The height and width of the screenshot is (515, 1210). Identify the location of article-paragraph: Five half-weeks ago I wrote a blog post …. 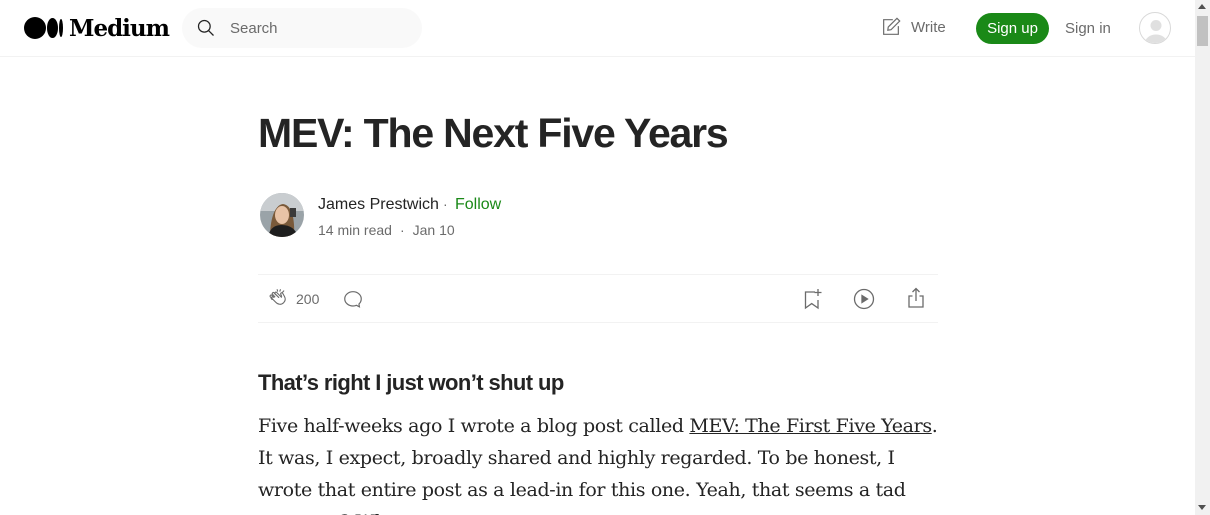
(599, 462).